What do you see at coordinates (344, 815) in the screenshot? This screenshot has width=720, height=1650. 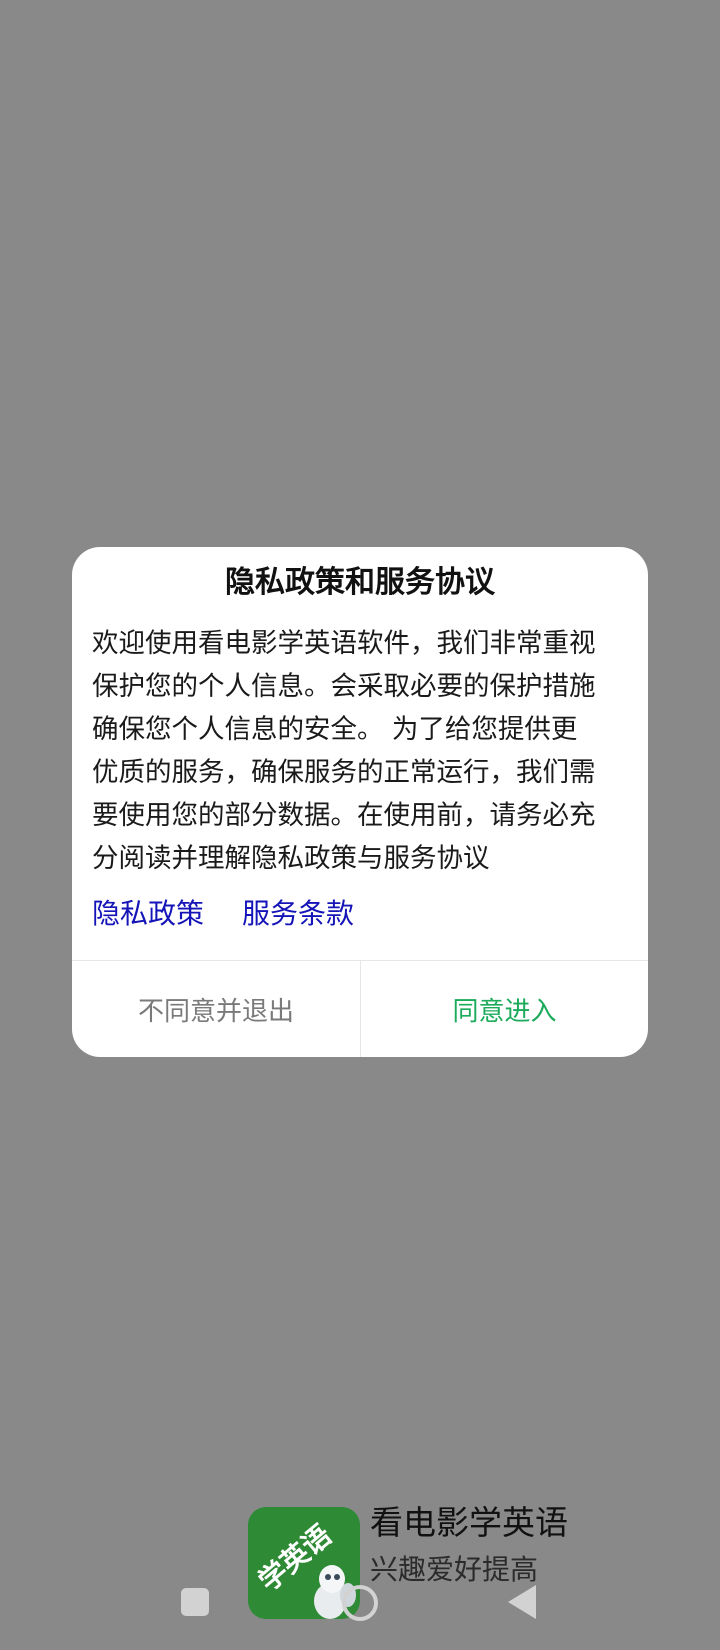 I see `body-line: 要使用您的部分数据。在使用前，请务必充` at bounding box center [344, 815].